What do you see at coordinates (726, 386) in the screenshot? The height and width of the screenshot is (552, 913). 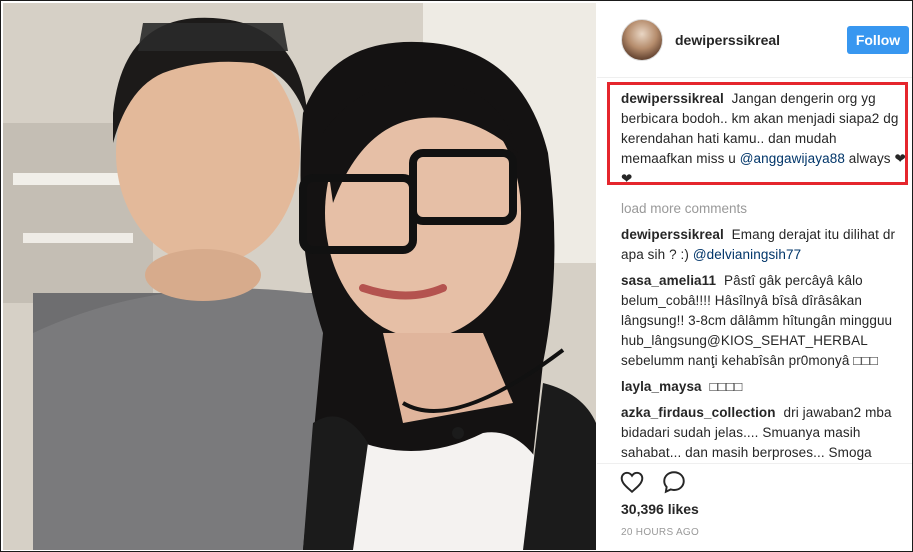 I see `comment-text: □□□□` at bounding box center [726, 386].